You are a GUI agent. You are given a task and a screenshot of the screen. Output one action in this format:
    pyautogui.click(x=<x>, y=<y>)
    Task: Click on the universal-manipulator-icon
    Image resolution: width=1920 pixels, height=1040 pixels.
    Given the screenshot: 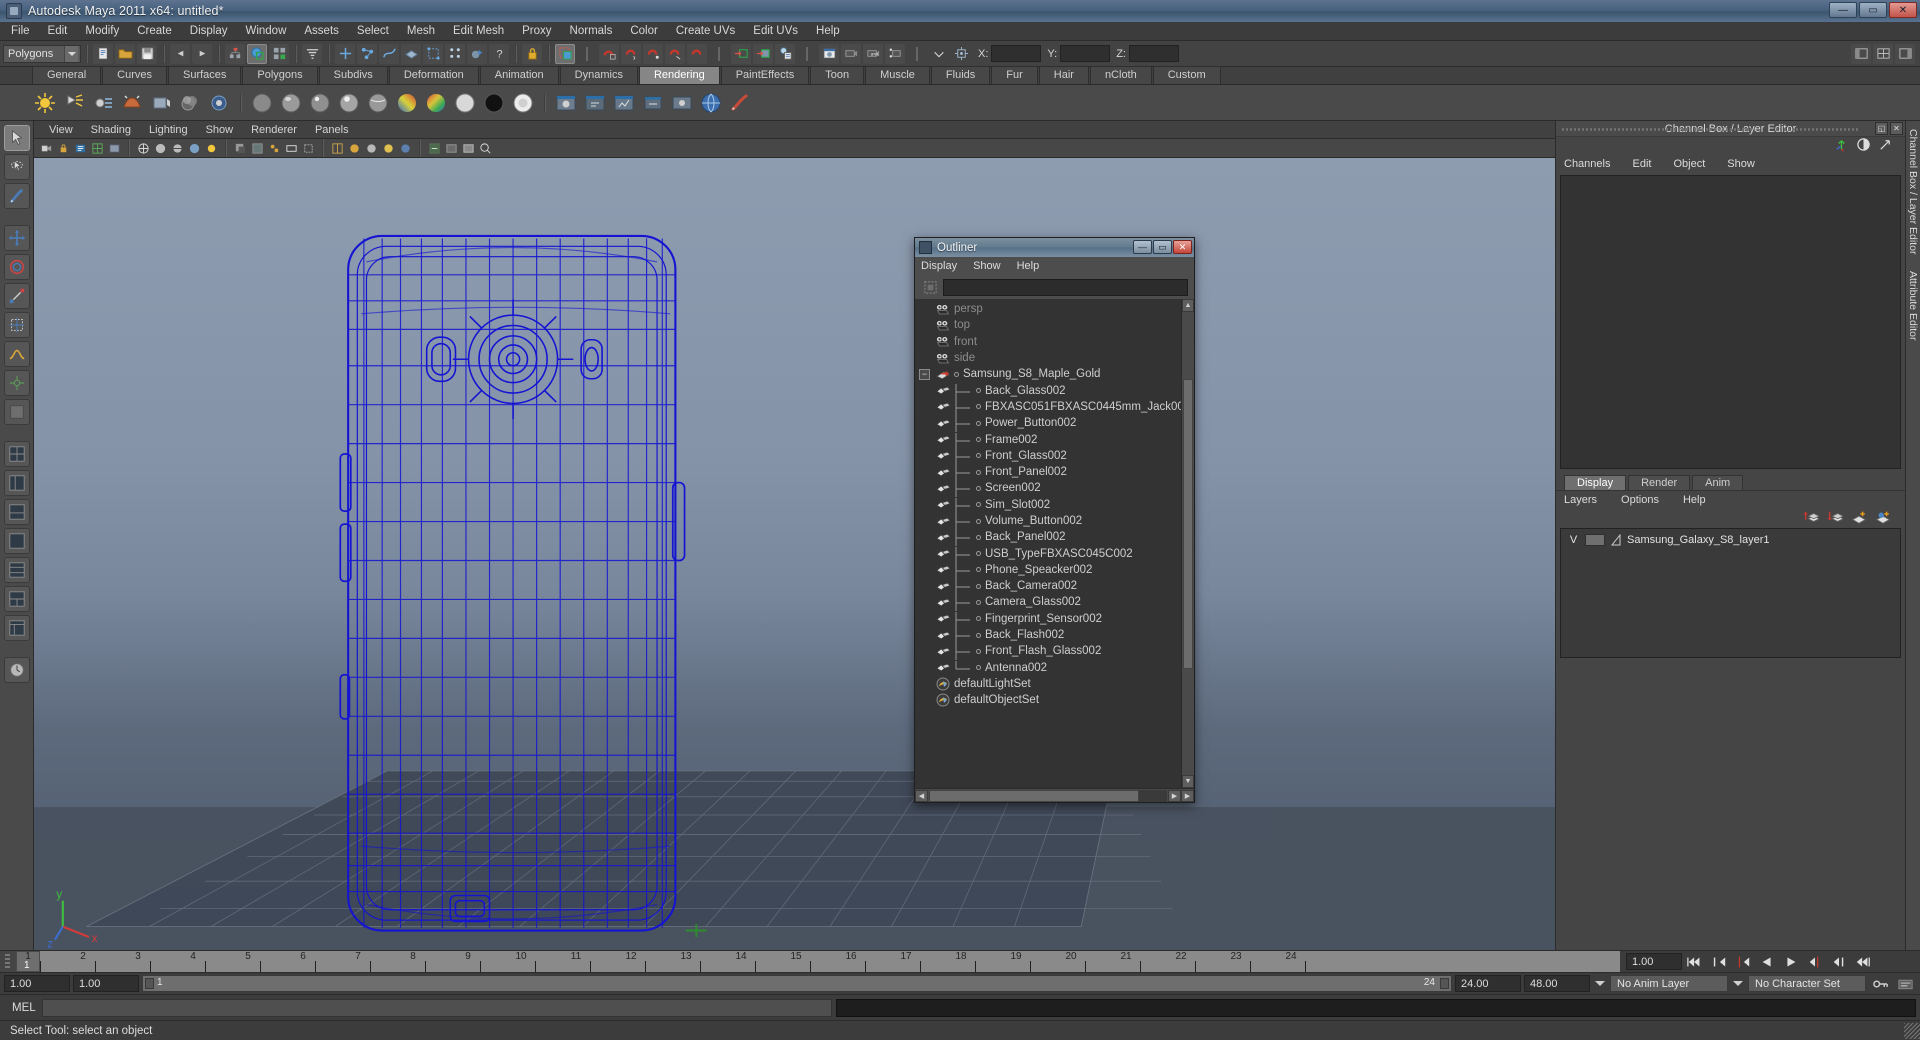 What is the action you would take?
    pyautogui.click(x=16, y=325)
    